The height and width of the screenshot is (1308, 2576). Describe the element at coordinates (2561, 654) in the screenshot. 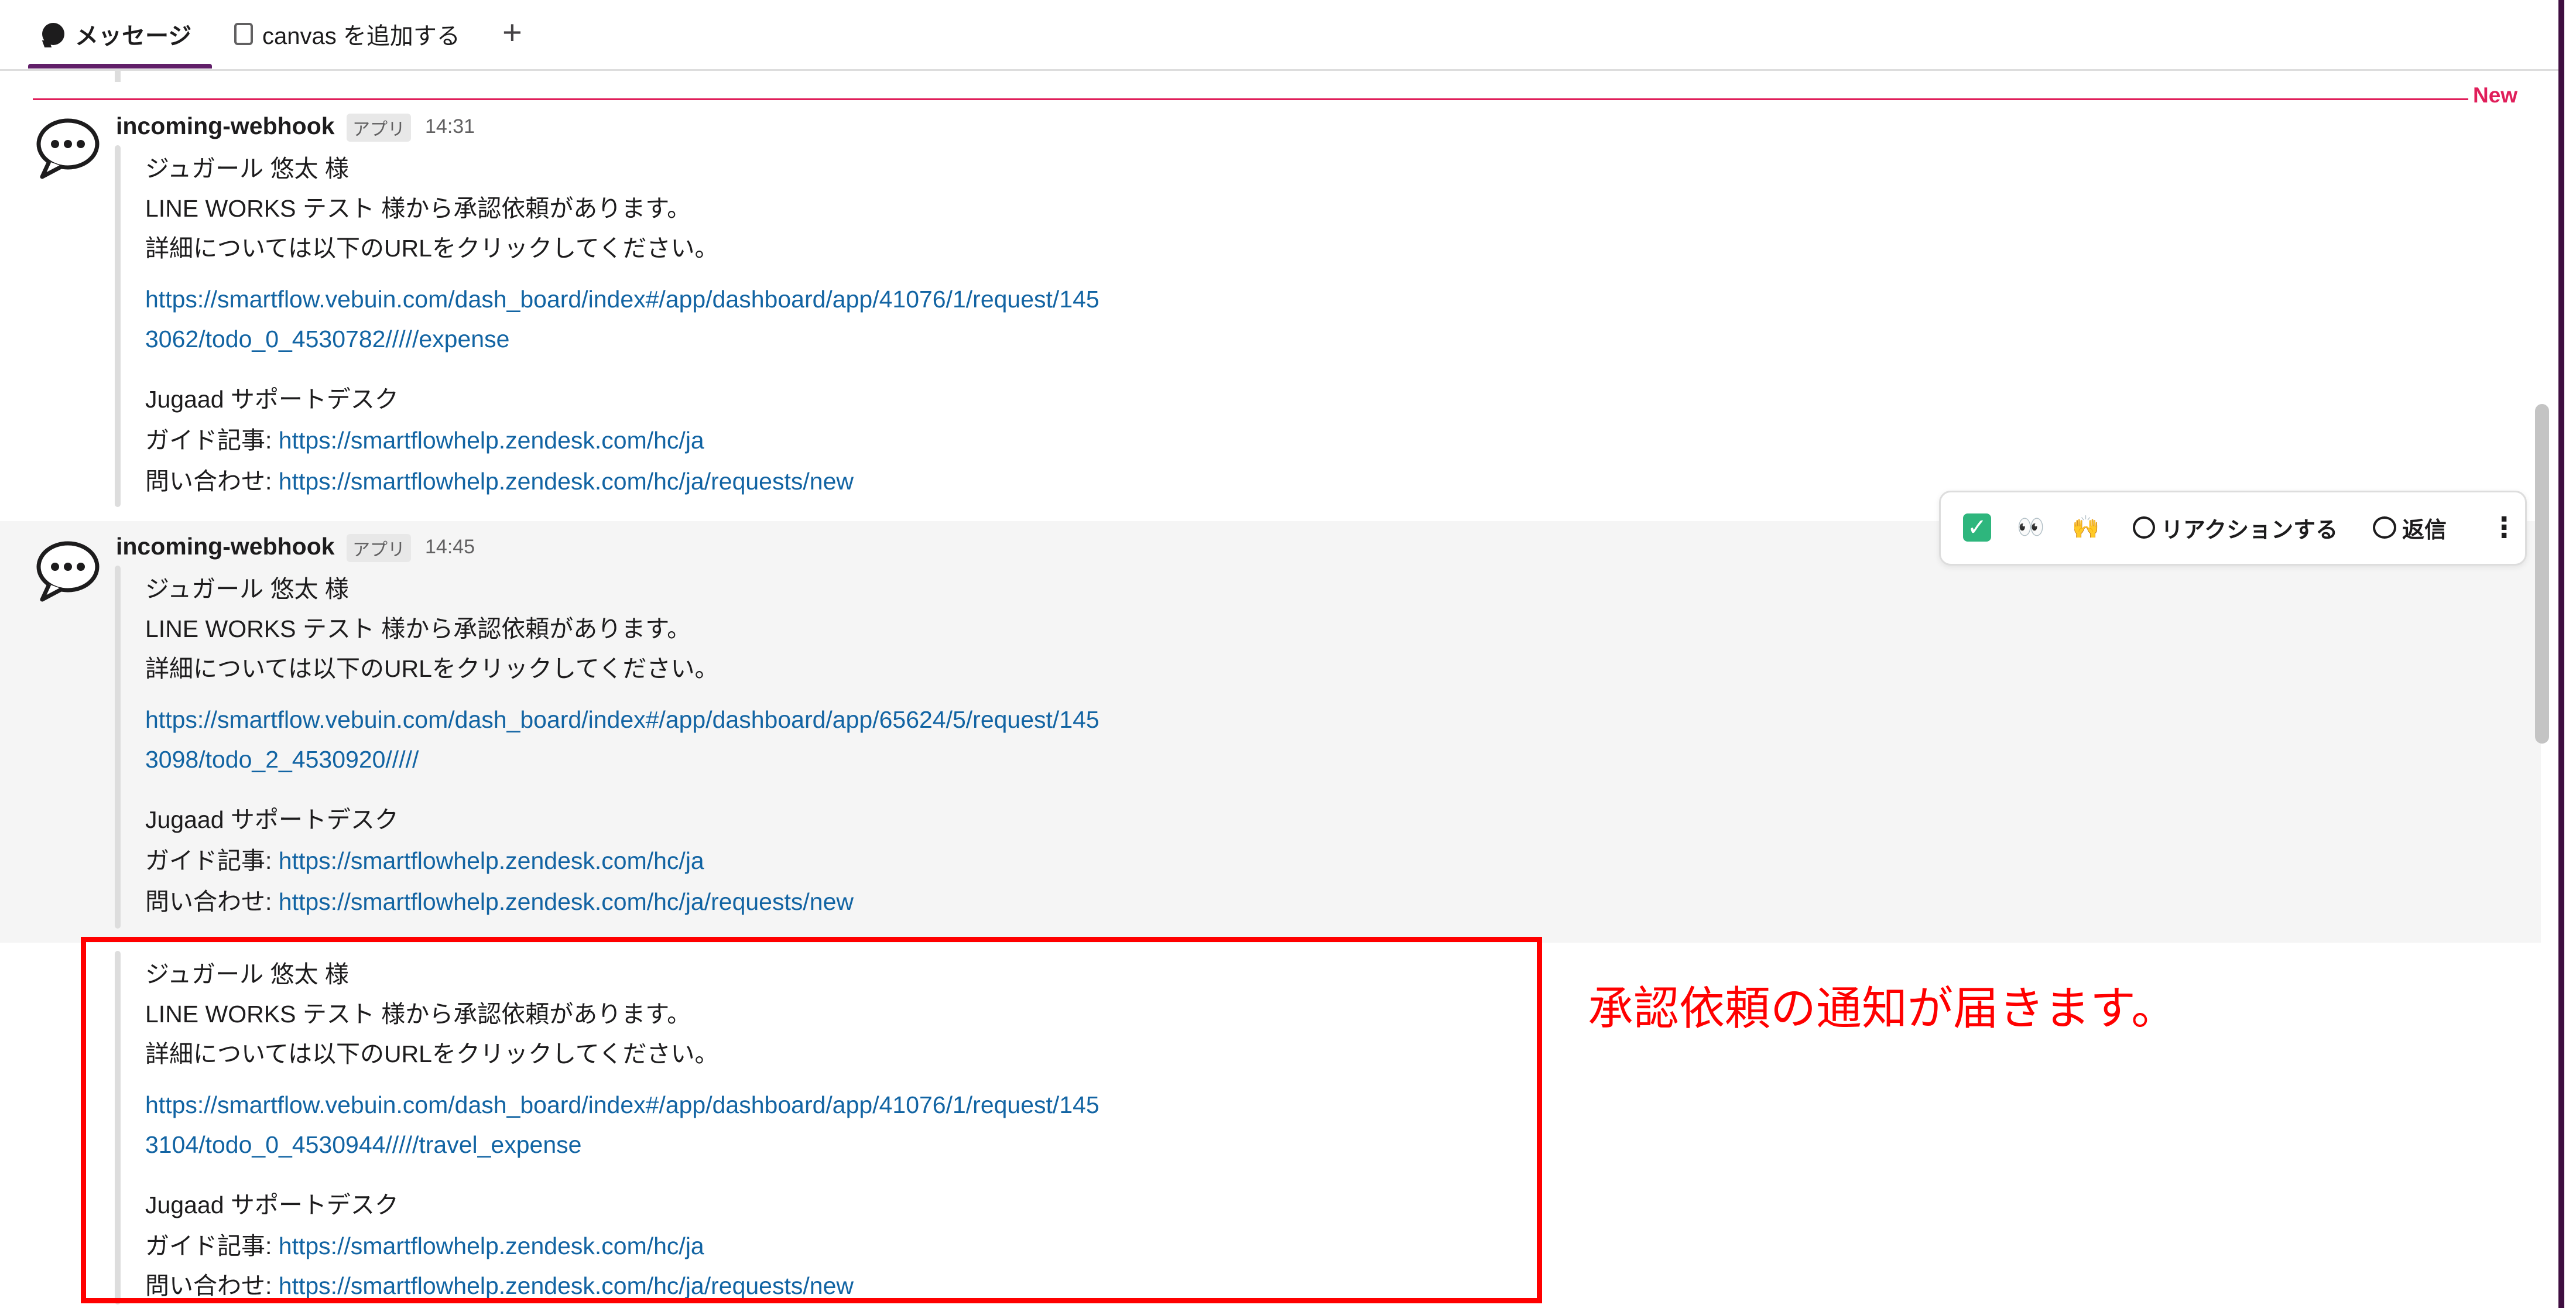

I see `window-edge` at that location.